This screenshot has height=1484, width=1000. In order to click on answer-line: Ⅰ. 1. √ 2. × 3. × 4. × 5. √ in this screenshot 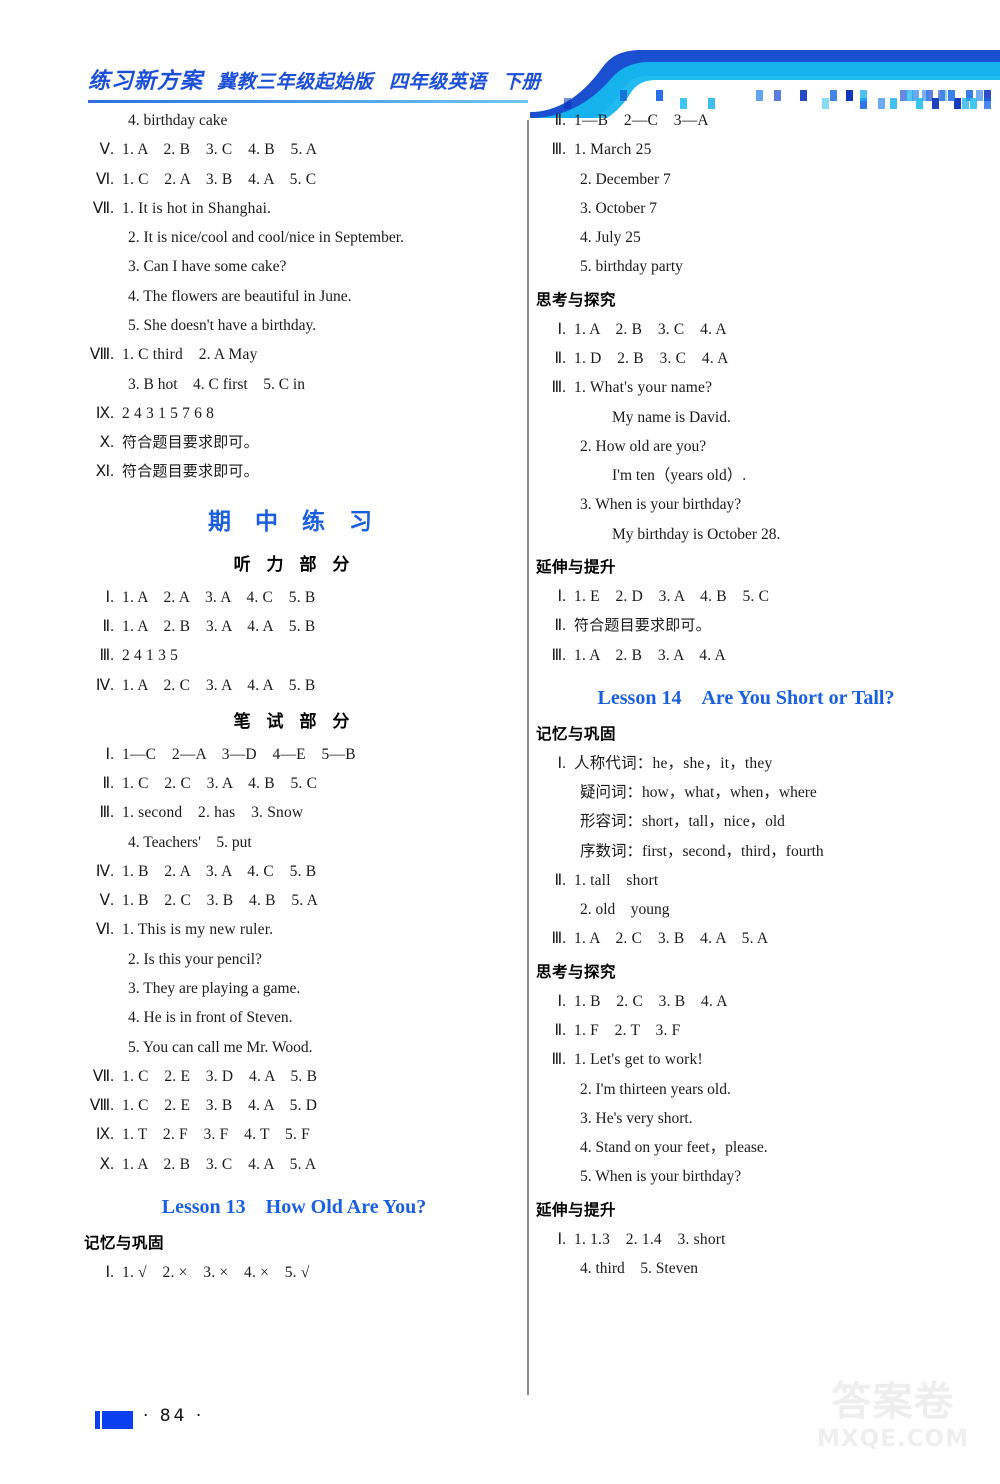, I will do `click(294, 1273)`.